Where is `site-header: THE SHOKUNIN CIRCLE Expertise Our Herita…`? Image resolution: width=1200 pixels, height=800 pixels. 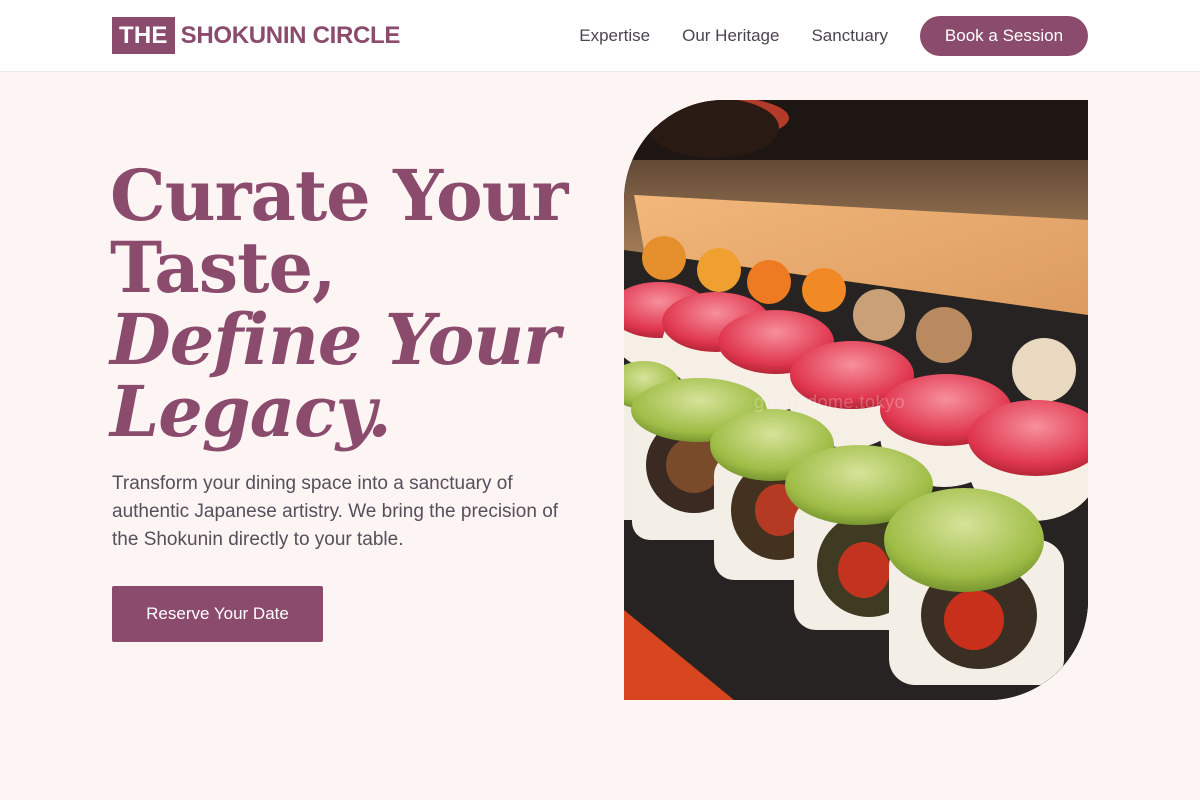 site-header: THE SHOKUNIN CIRCLE Expertise Our Herita… is located at coordinates (600, 36).